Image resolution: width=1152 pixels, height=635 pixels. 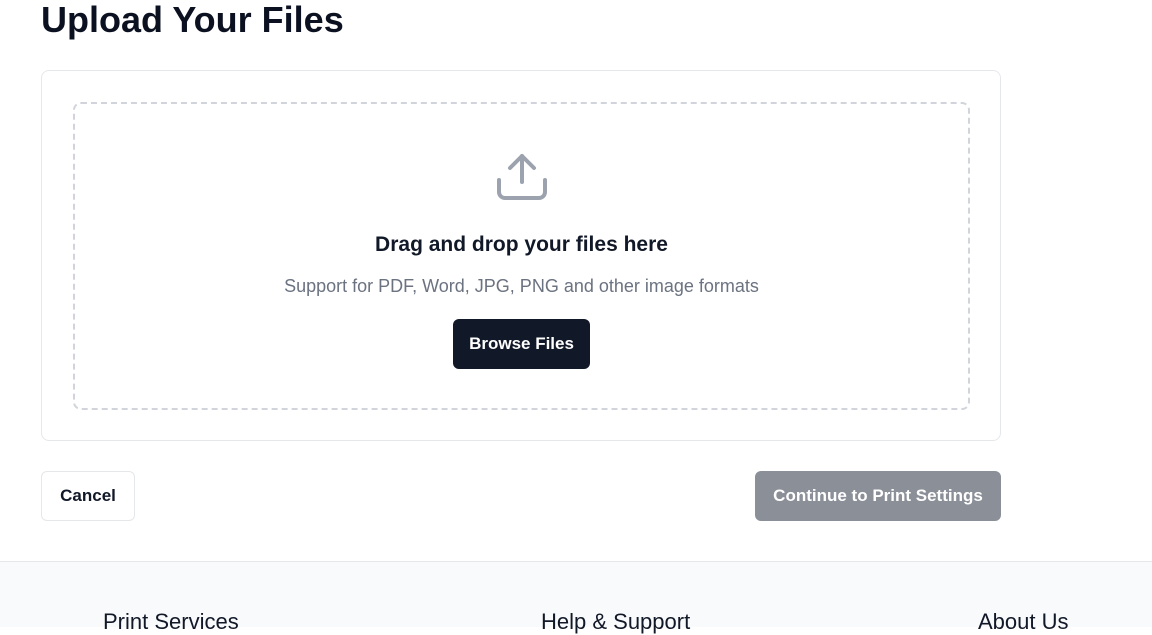 What do you see at coordinates (192, 20) in the screenshot?
I see `page-title: Upload Your Files` at bounding box center [192, 20].